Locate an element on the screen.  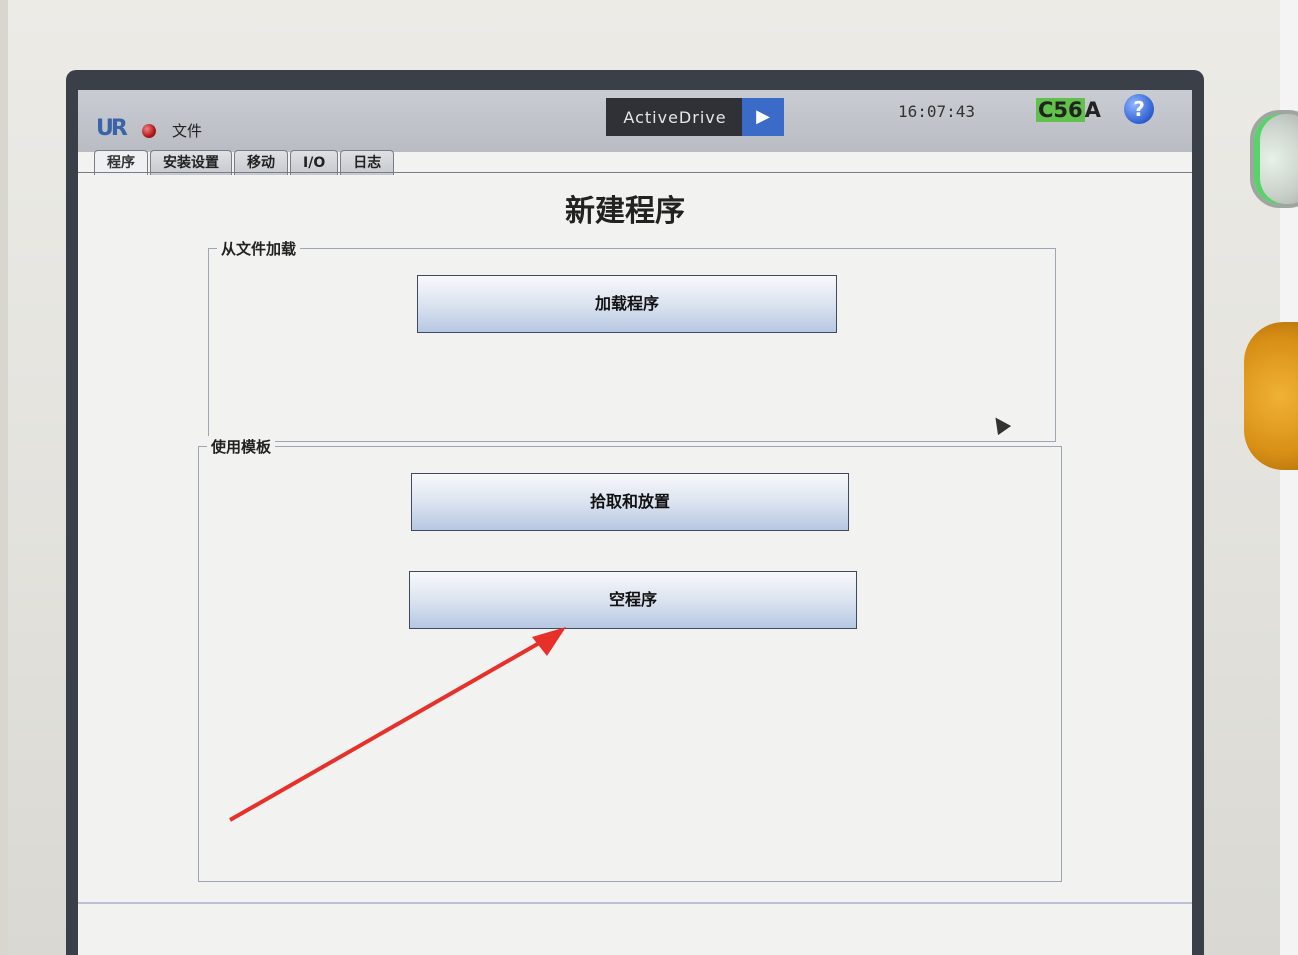
annotation-arrow-head is located at coordinates (549, 641).